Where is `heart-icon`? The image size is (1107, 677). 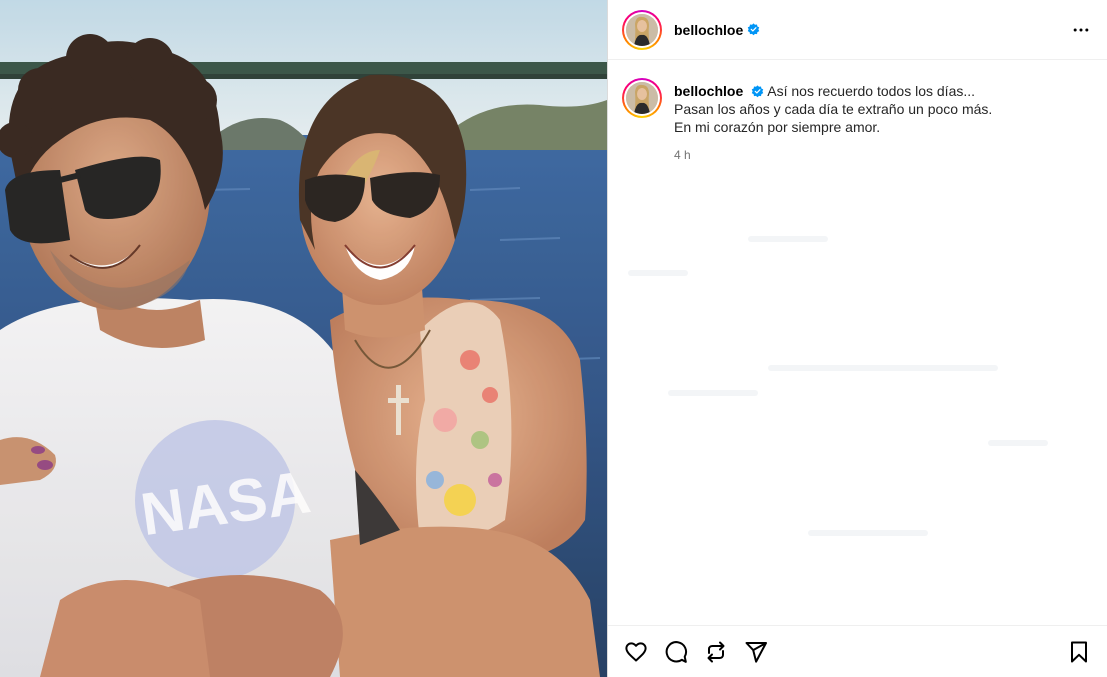 heart-icon is located at coordinates (636, 651).